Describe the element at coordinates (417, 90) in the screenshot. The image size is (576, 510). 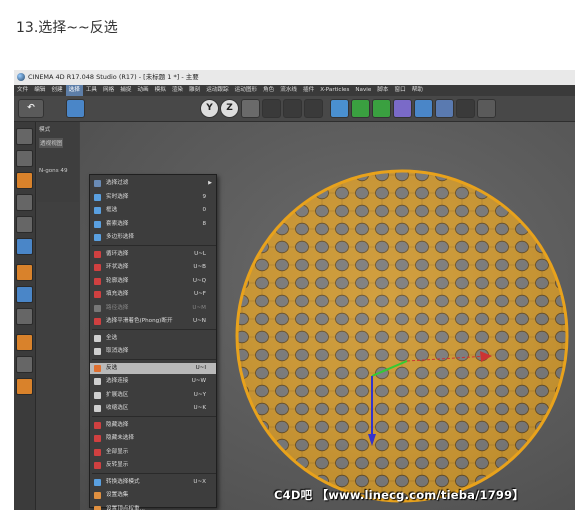
I see `menubar-item: 帮助` at that location.